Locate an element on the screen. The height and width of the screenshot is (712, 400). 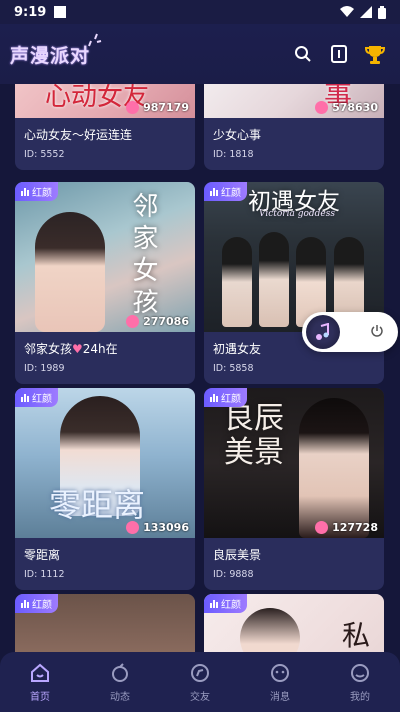
nav-discover: 交友 is located at coordinates (200, 682).